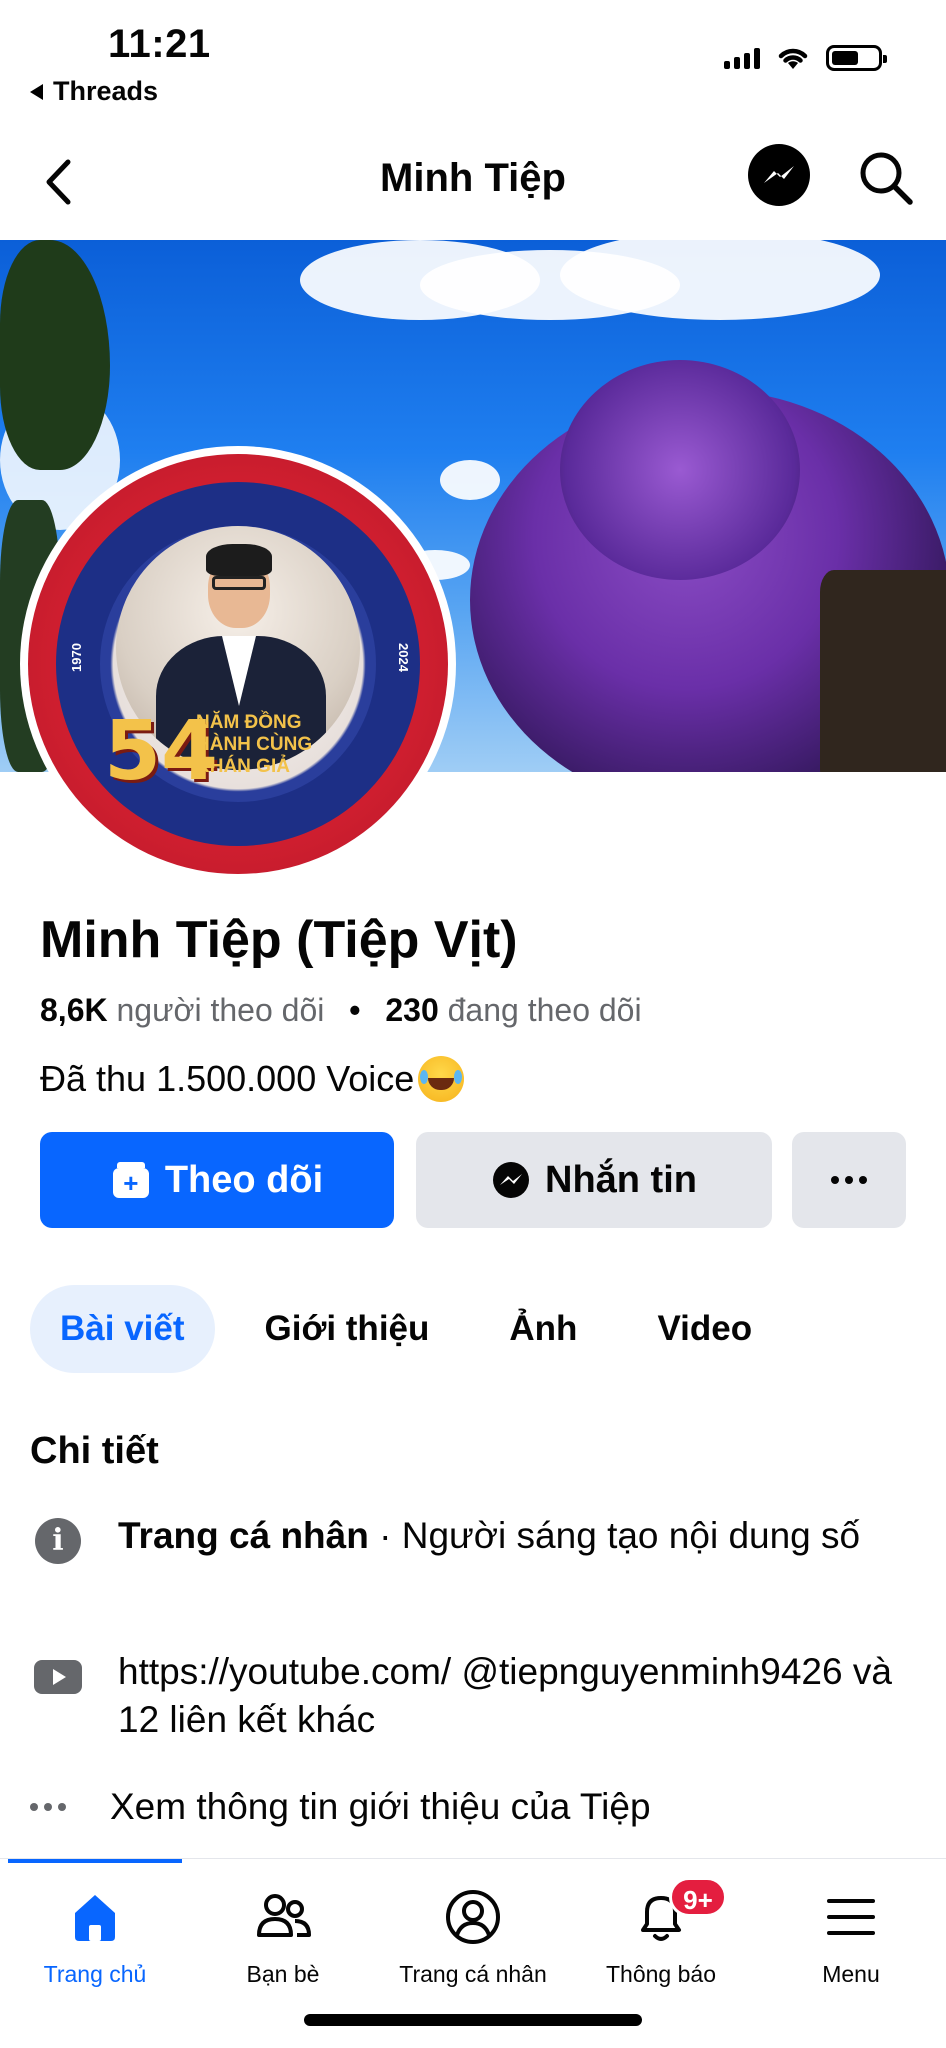 This screenshot has width=946, height=2048. I want to click on message-label: Nhắn tin, so click(621, 1179).